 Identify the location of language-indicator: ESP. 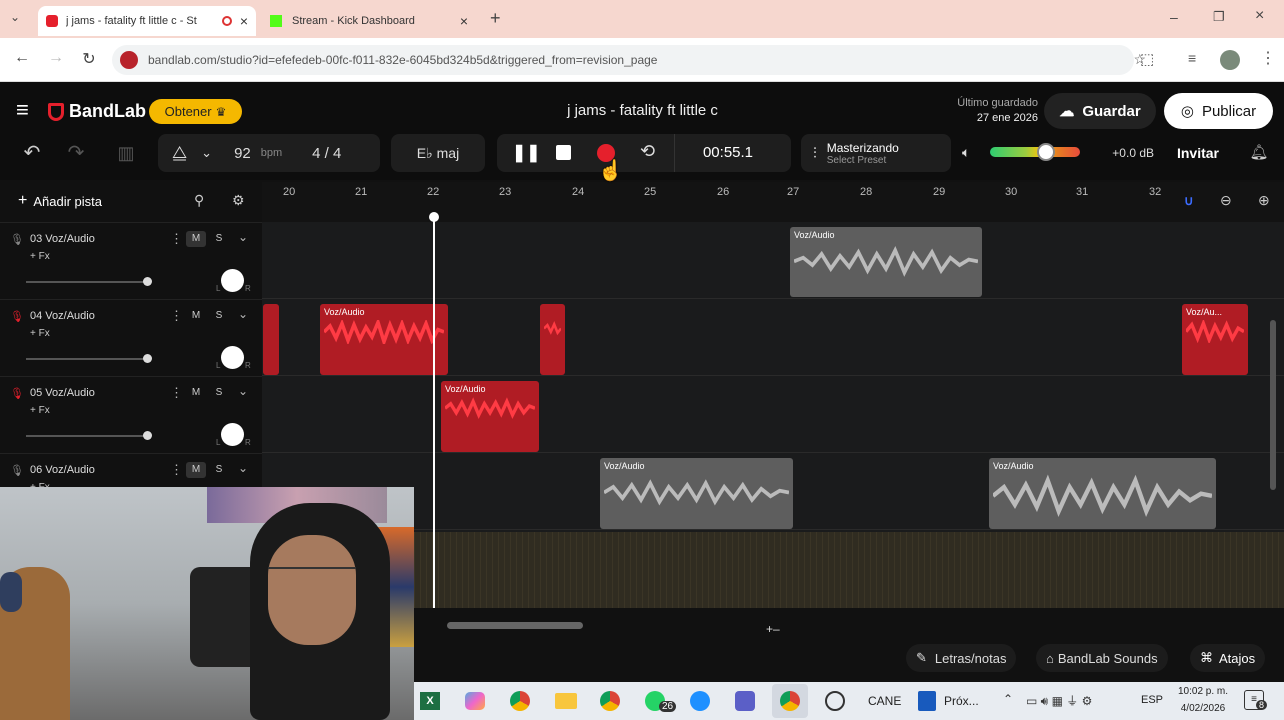
(1152, 700).